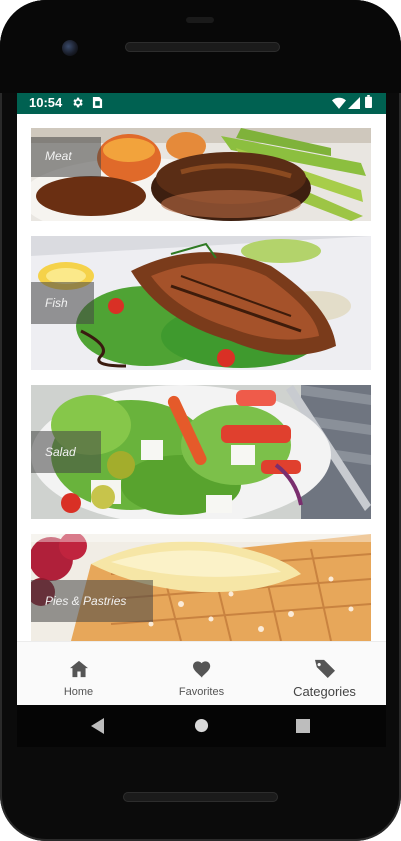 The width and height of the screenshot is (401, 841). I want to click on home-icon, so click(79, 671).